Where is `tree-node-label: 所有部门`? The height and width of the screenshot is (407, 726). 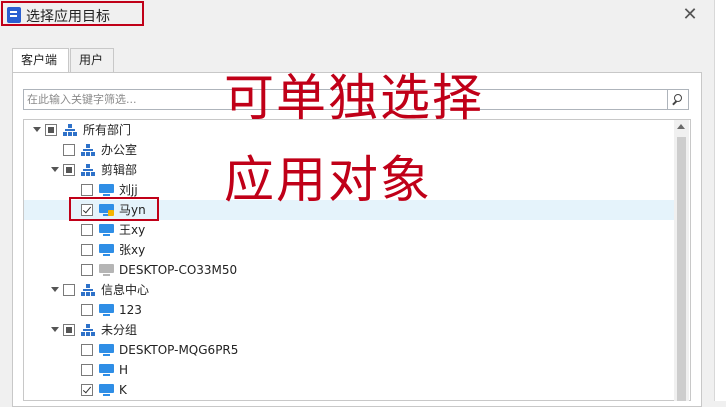 tree-node-label: 所有部门 is located at coordinates (107, 130).